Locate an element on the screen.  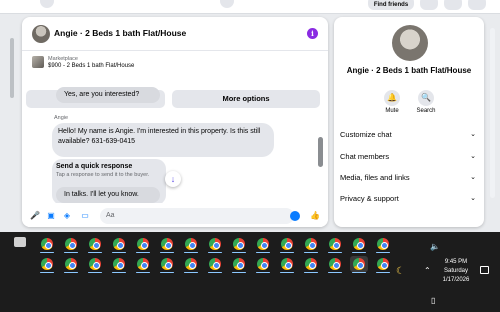
chat-header: Angie · 2 Beds 1 bath Flat/House i is located at coordinates (175, 34).